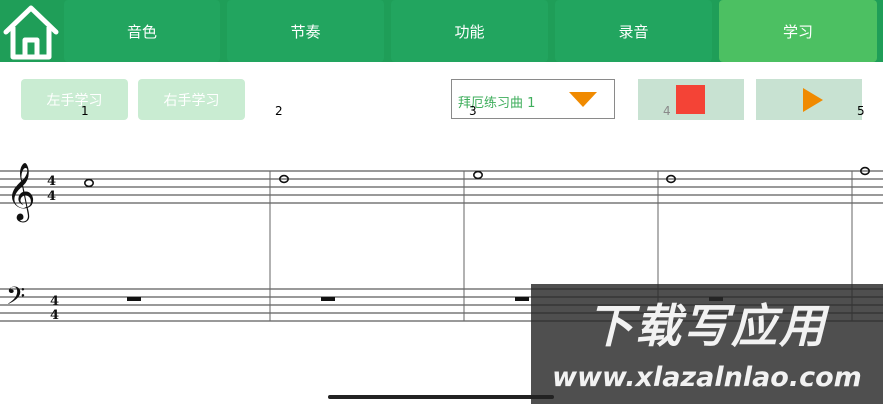  I want to click on tab-learn: 学习, so click(798, 31).